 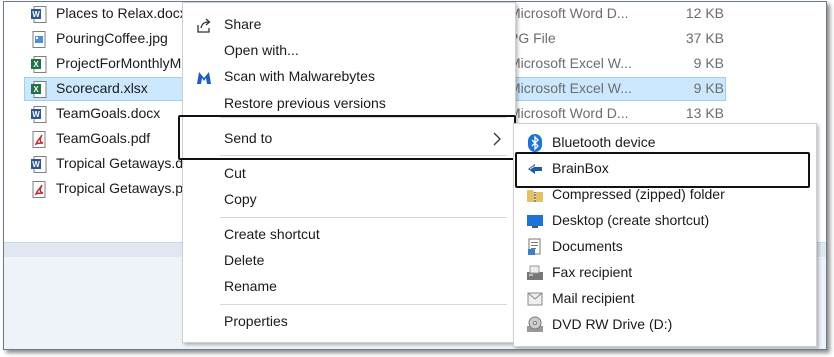 What do you see at coordinates (204, 78) in the screenshot?
I see `malwarebytes-icon` at bounding box center [204, 78].